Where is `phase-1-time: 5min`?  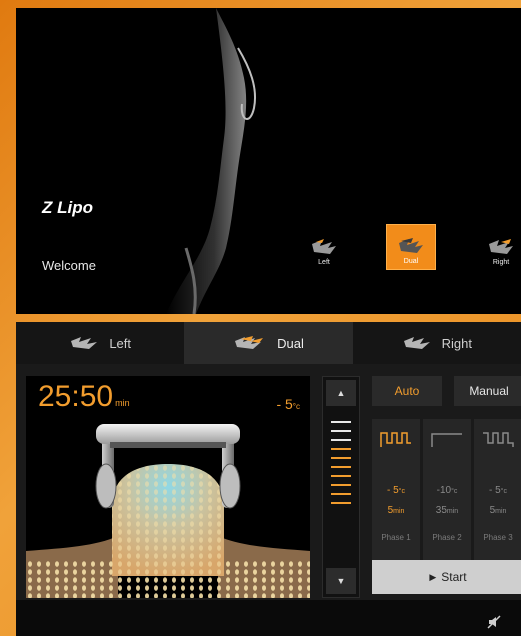 phase-1-time: 5min is located at coordinates (396, 510).